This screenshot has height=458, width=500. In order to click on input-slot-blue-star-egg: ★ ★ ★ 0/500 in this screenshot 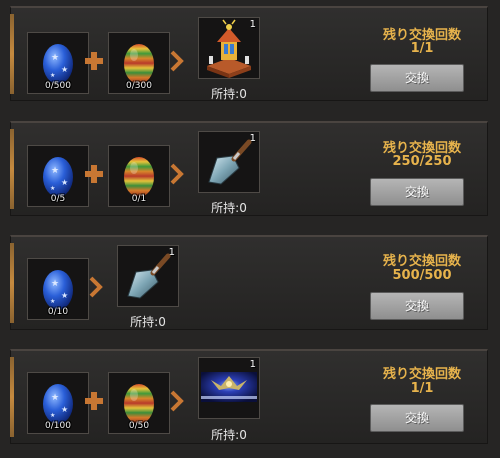, I will do `click(58, 63)`.